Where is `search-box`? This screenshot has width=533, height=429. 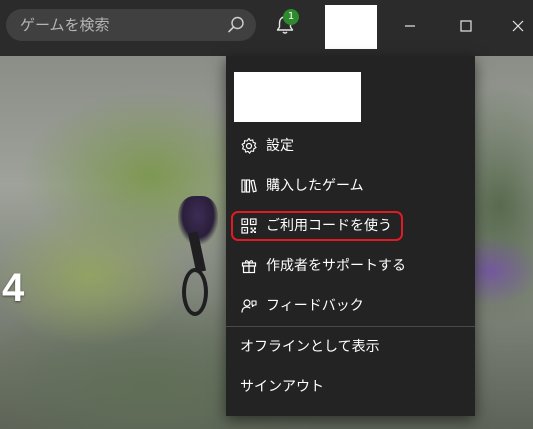 search-box is located at coordinates (131, 25).